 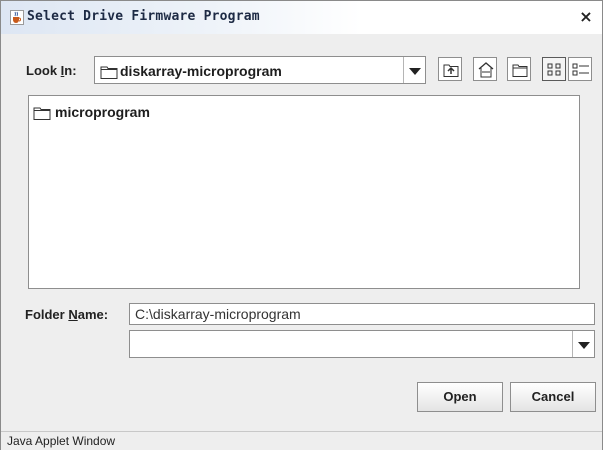 I want to click on folder-name-label-part: Folder, so click(x=47, y=314).